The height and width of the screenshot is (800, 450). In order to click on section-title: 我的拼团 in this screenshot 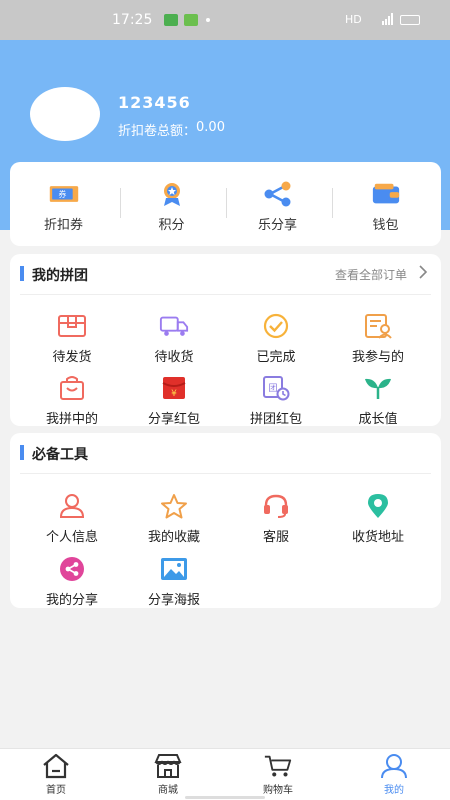, I will do `click(60, 276)`.